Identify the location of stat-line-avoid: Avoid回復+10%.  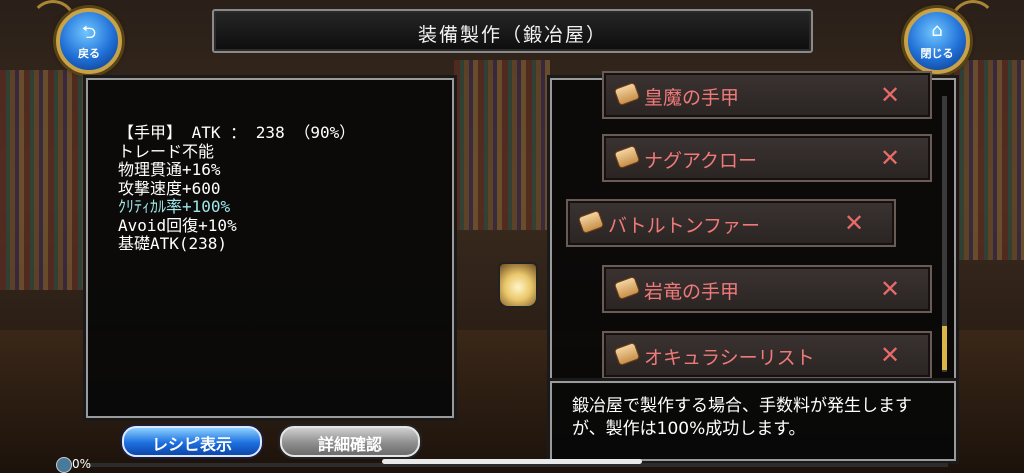
(177, 225).